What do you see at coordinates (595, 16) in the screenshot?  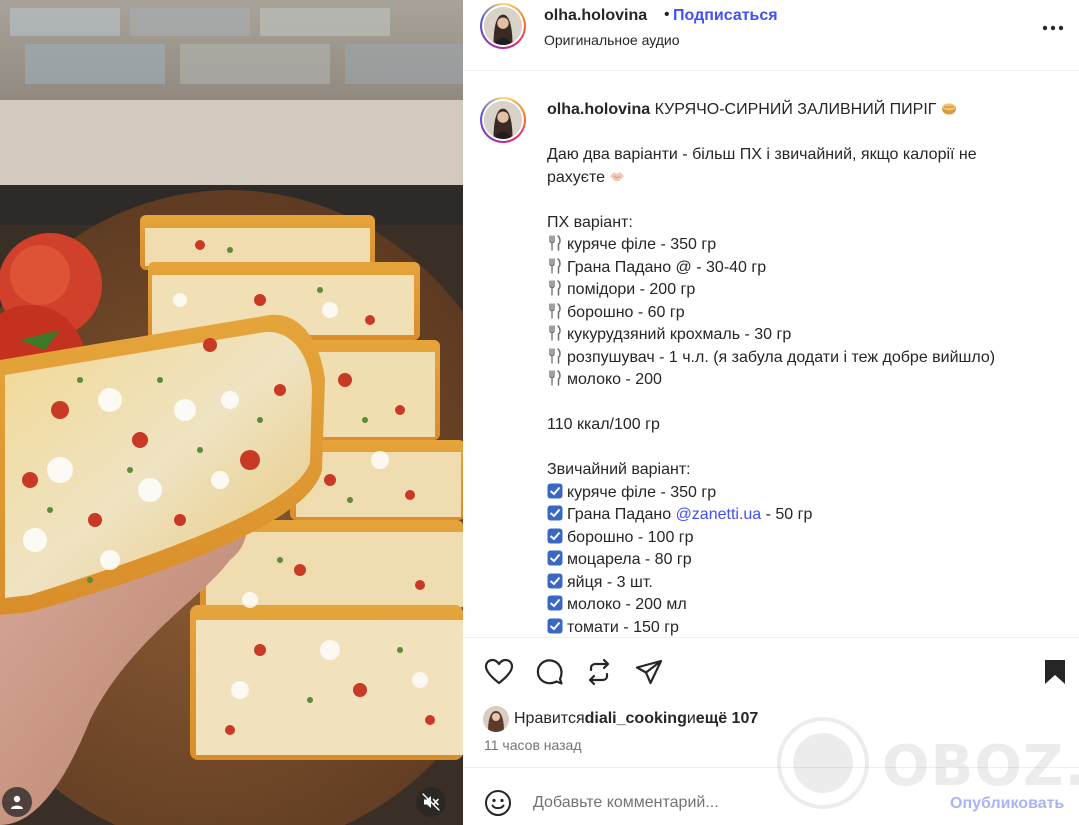 I see `header-username: olha.holovina` at bounding box center [595, 16].